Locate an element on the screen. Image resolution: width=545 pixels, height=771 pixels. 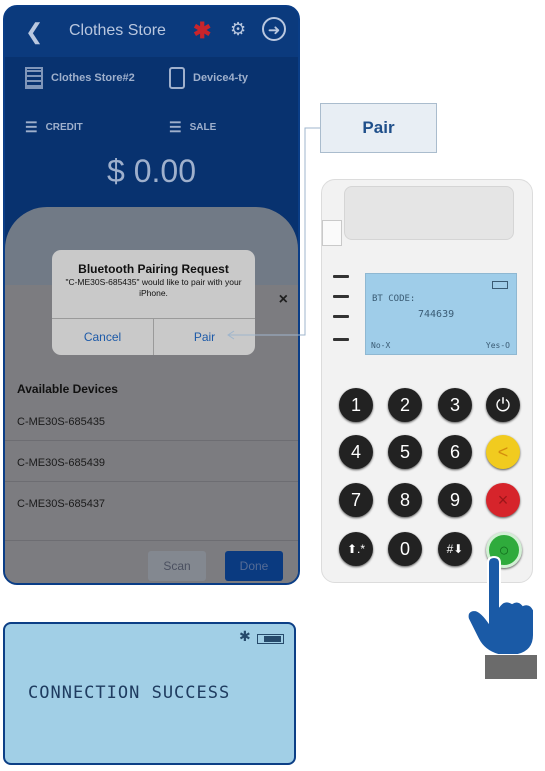
success-message: CONNECTION SUCCESS is located at coordinates (129, 693).